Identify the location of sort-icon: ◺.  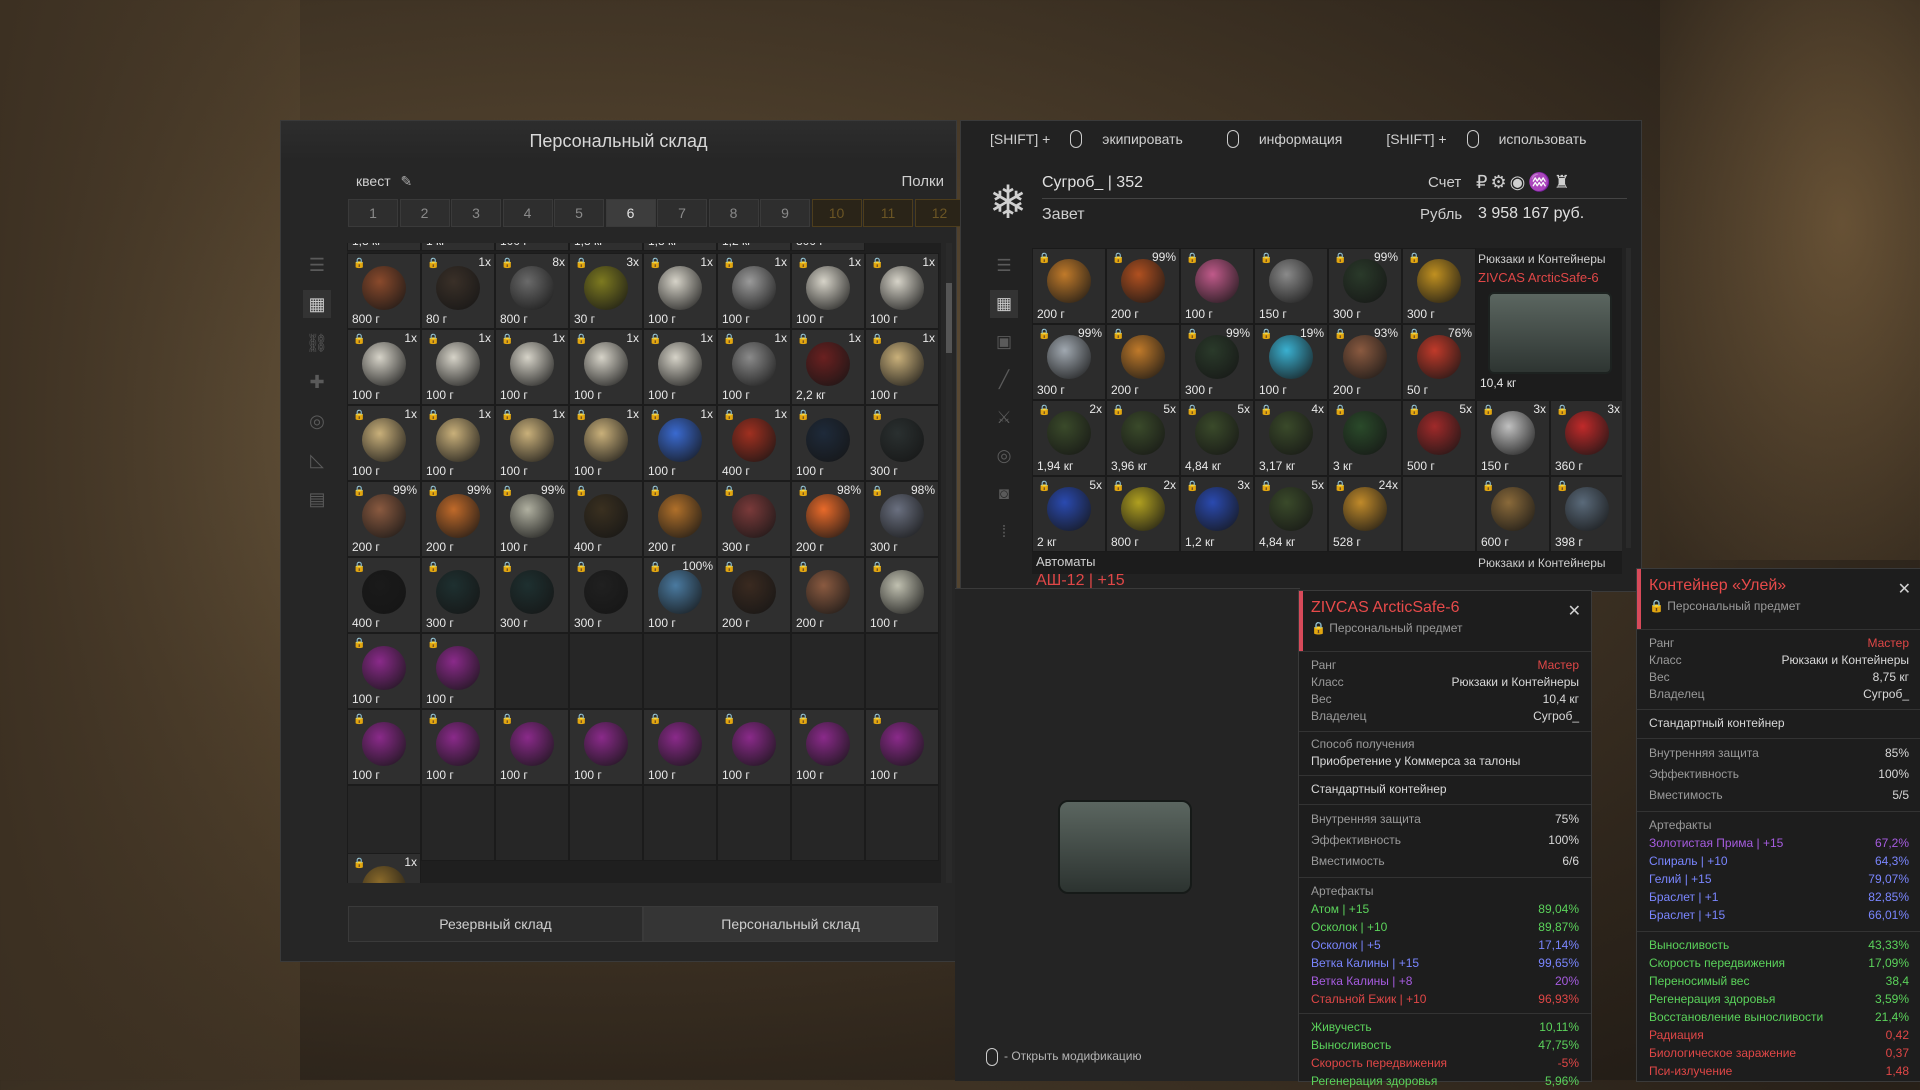
(317, 460).